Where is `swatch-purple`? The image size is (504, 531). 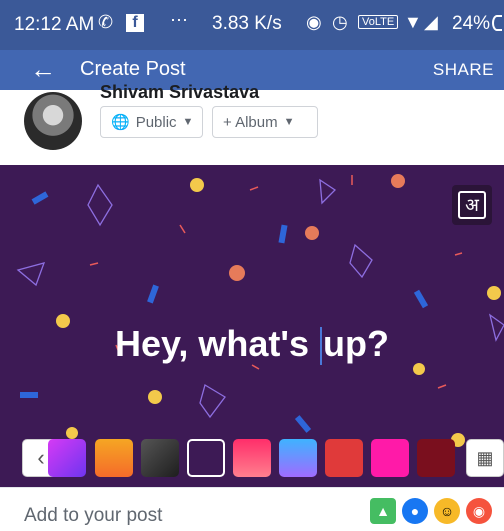 swatch-purple is located at coordinates (67, 458).